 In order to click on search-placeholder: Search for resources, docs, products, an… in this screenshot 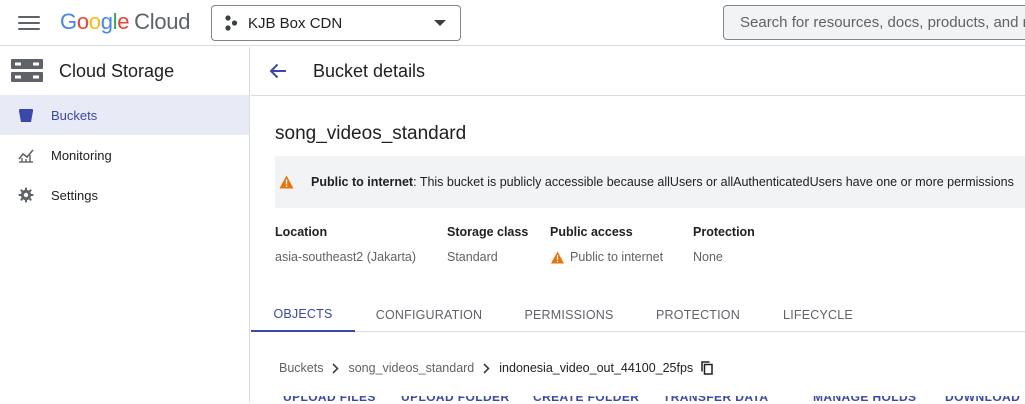, I will do `click(882, 22)`.